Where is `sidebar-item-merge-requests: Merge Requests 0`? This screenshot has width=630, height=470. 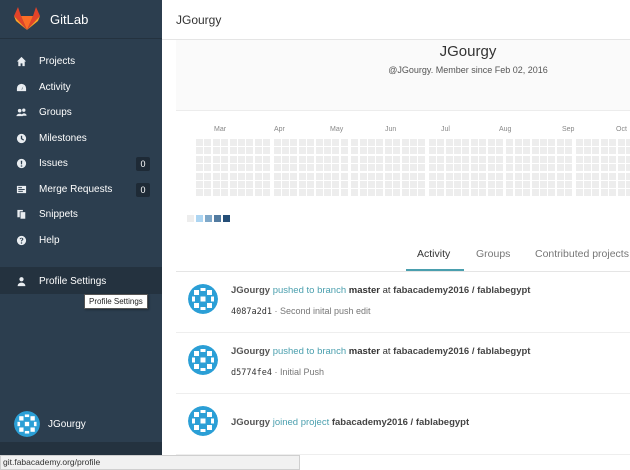 sidebar-item-merge-requests: Merge Requests 0 is located at coordinates (81, 190).